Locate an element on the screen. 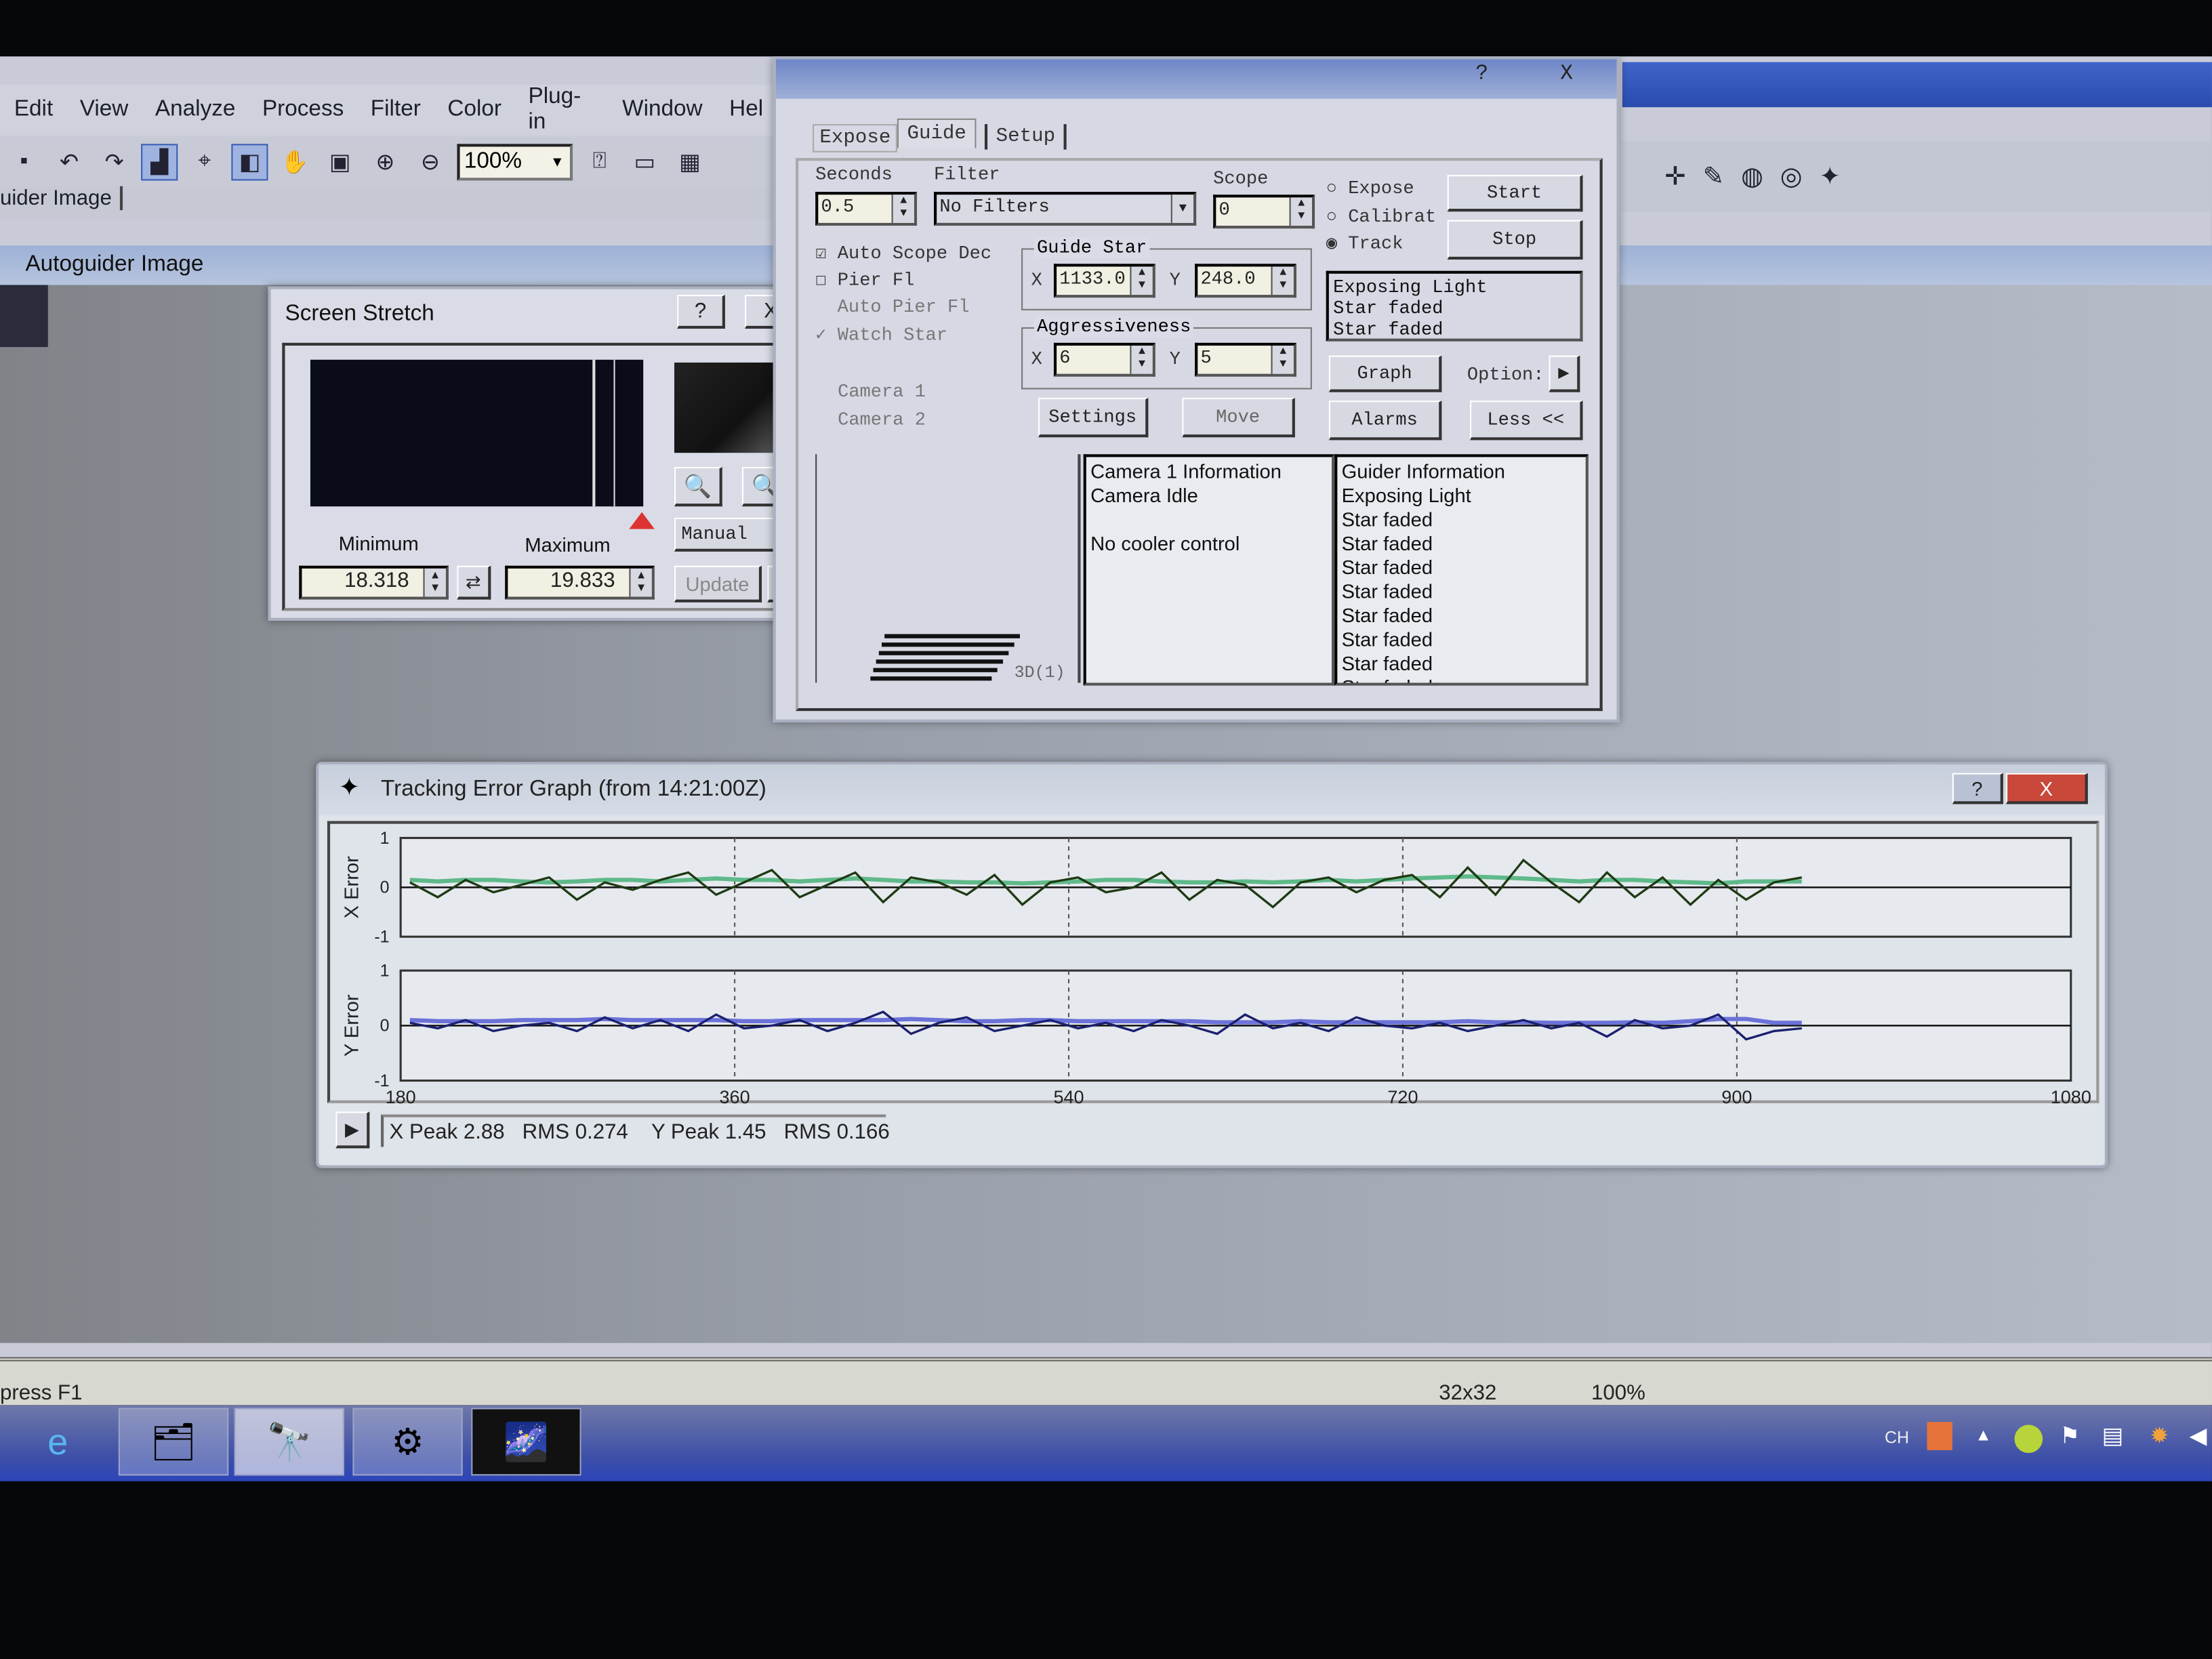 This screenshot has height=1659, width=2212. file-explorer-icon: 🗂 is located at coordinates (173, 1442).